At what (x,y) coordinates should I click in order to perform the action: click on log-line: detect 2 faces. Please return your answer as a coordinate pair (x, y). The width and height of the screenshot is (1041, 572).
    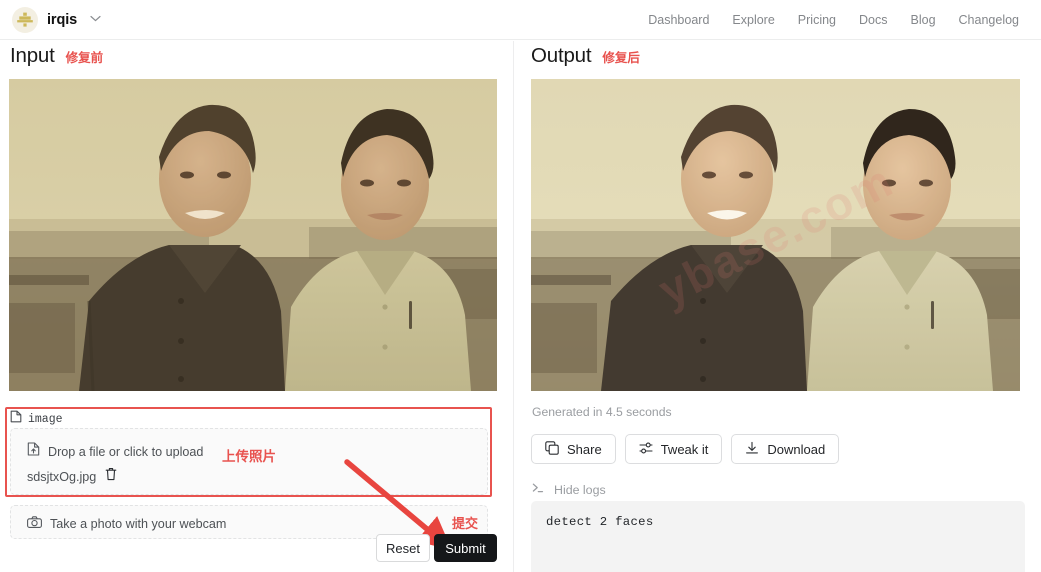
    Looking at the image, I should click on (600, 522).